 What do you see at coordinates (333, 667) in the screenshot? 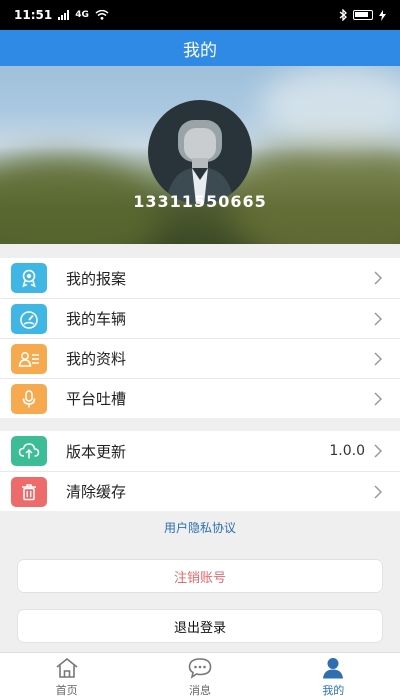
I see `user-icon` at bounding box center [333, 667].